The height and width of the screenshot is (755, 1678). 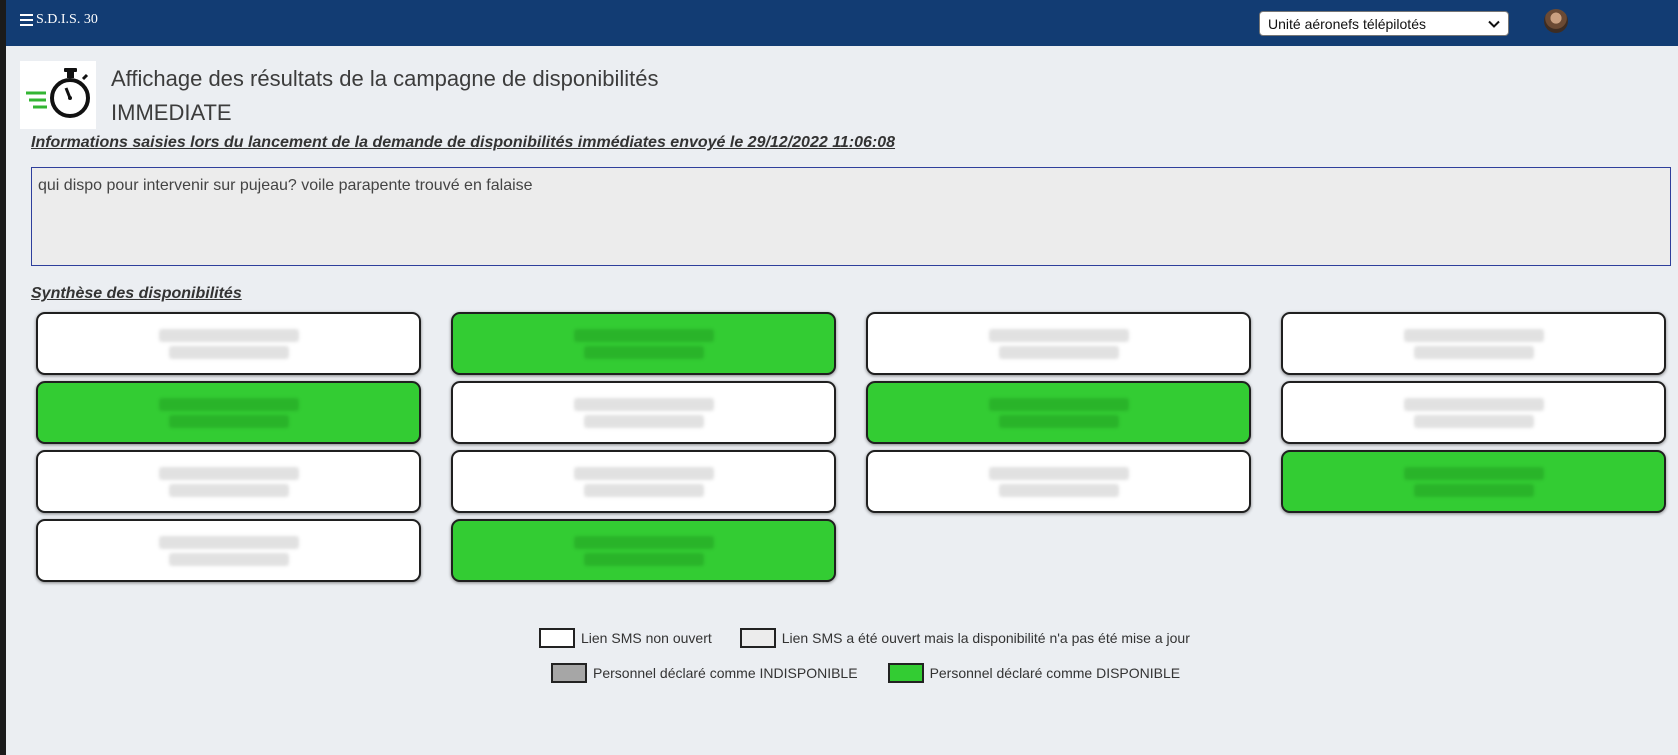 What do you see at coordinates (3, 377) in the screenshot?
I see `window-left-edge` at bounding box center [3, 377].